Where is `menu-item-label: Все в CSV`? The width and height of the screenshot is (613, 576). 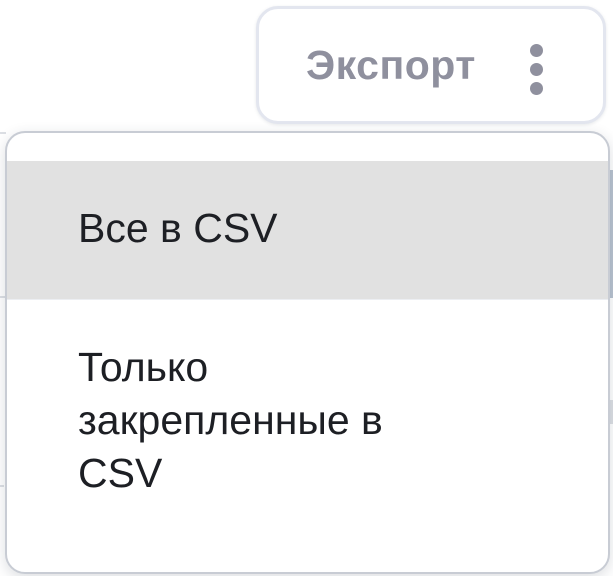 menu-item-label: Все в CSV is located at coordinates (178, 228).